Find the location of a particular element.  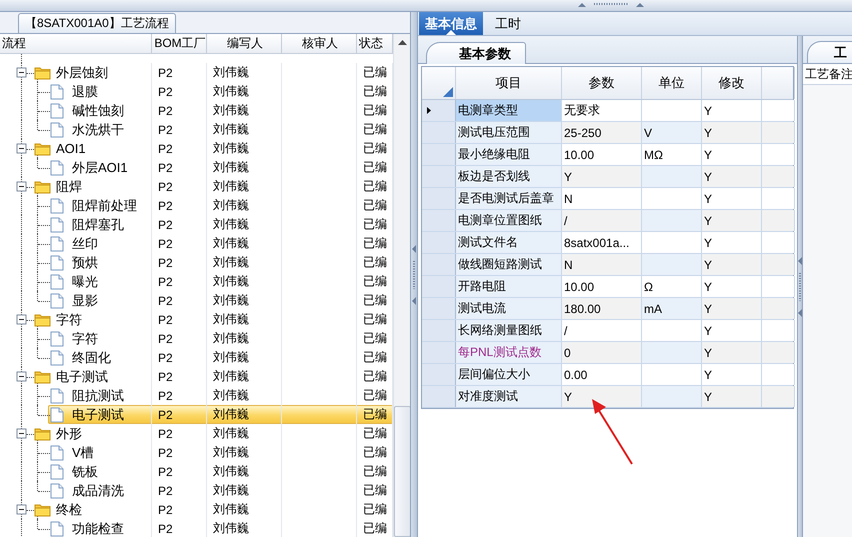

item-cell: 测试文件名 is located at coordinates (509, 242).